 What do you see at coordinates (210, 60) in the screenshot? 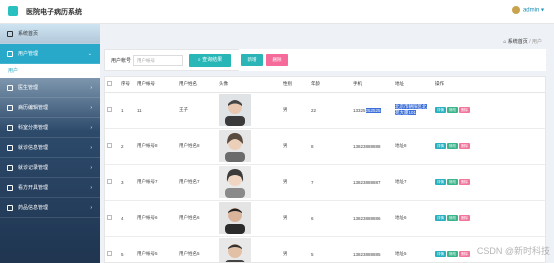
I see `search-button: ⌕ 查询结果` at bounding box center [210, 60].